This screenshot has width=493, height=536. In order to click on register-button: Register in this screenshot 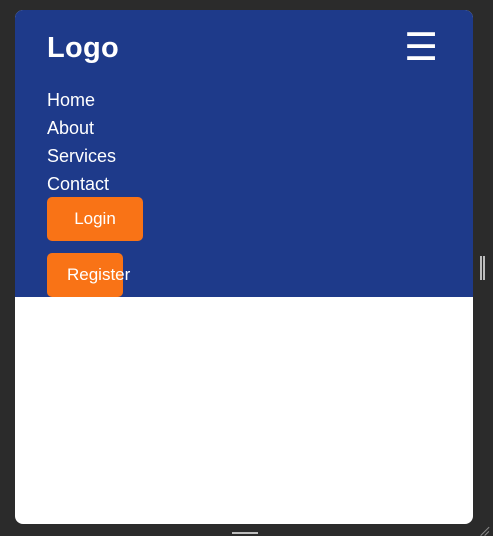, I will do `click(88, 275)`.